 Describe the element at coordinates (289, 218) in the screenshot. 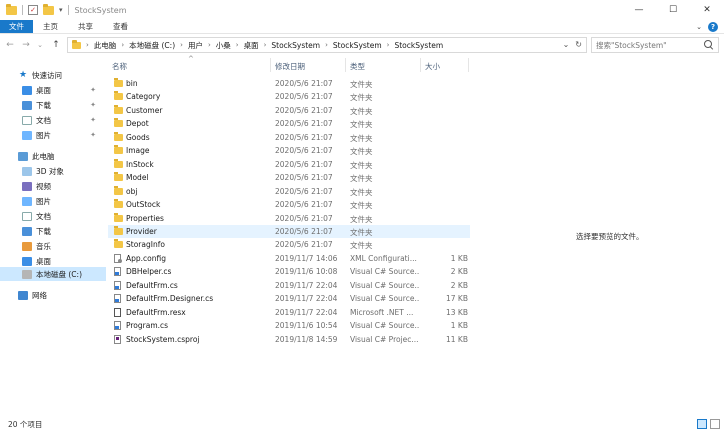

I see `file-row: Properties 2020/5/6 21:07 文件夹` at that location.